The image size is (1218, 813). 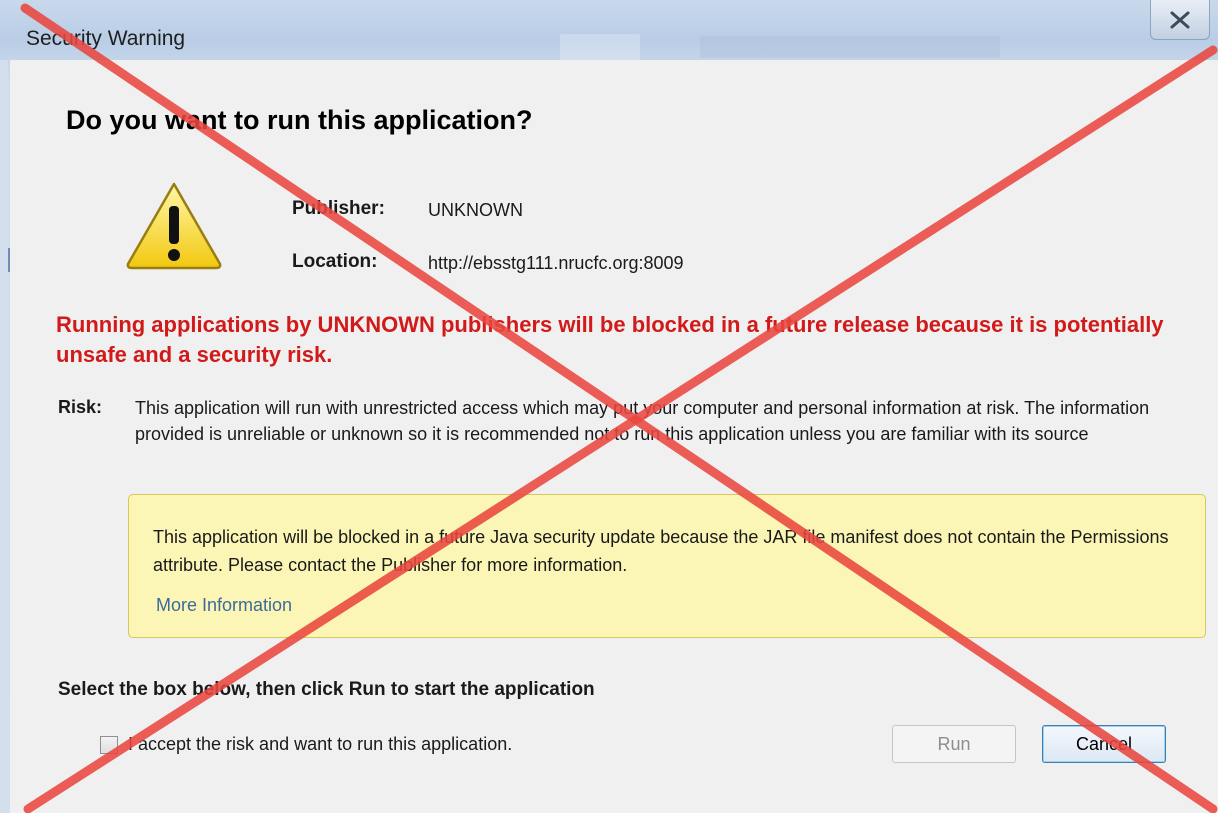 What do you see at coordinates (600, 47) in the screenshot?
I see `title-glare` at bounding box center [600, 47].